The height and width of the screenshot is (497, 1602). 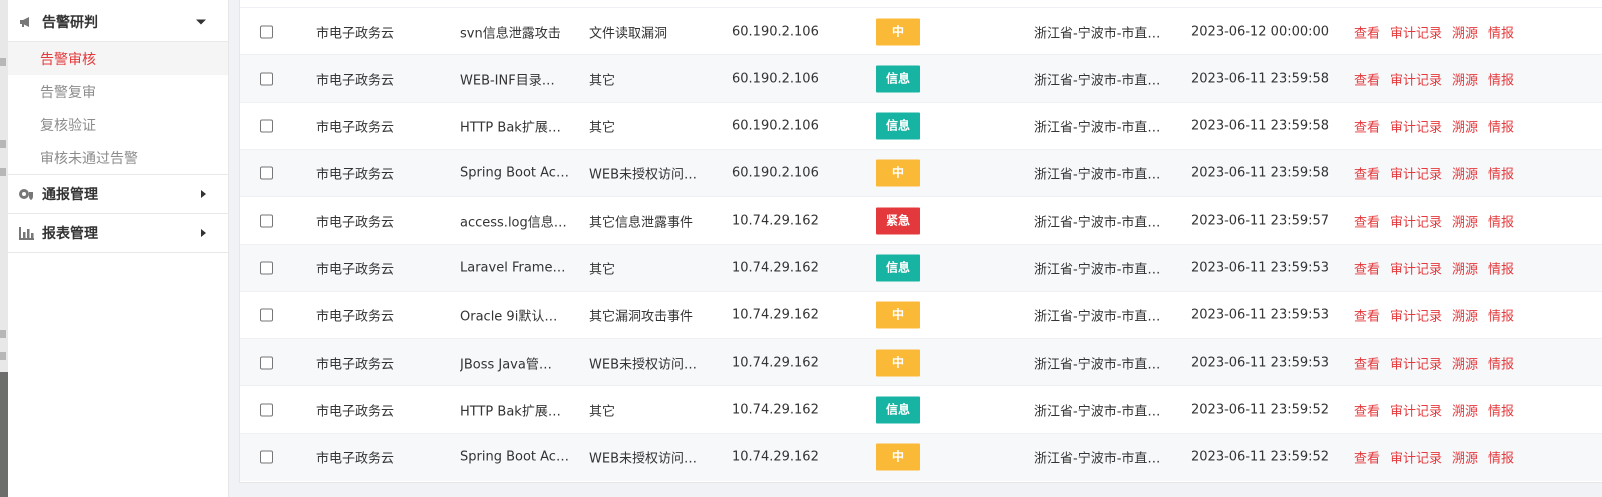 I want to click on cell-alert-type: 其它漏洞攻击事件, so click(x=641, y=317).